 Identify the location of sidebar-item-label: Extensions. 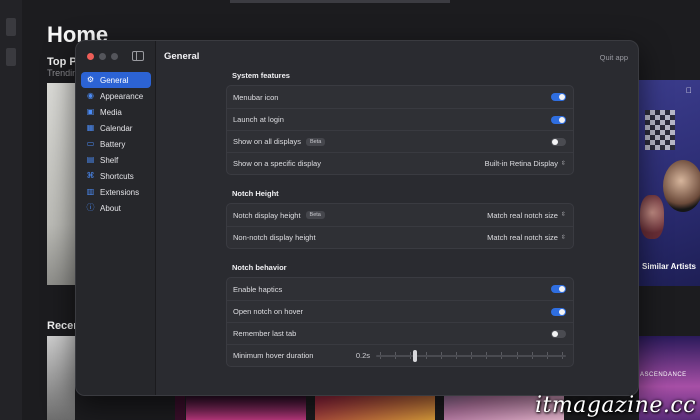
(120, 192).